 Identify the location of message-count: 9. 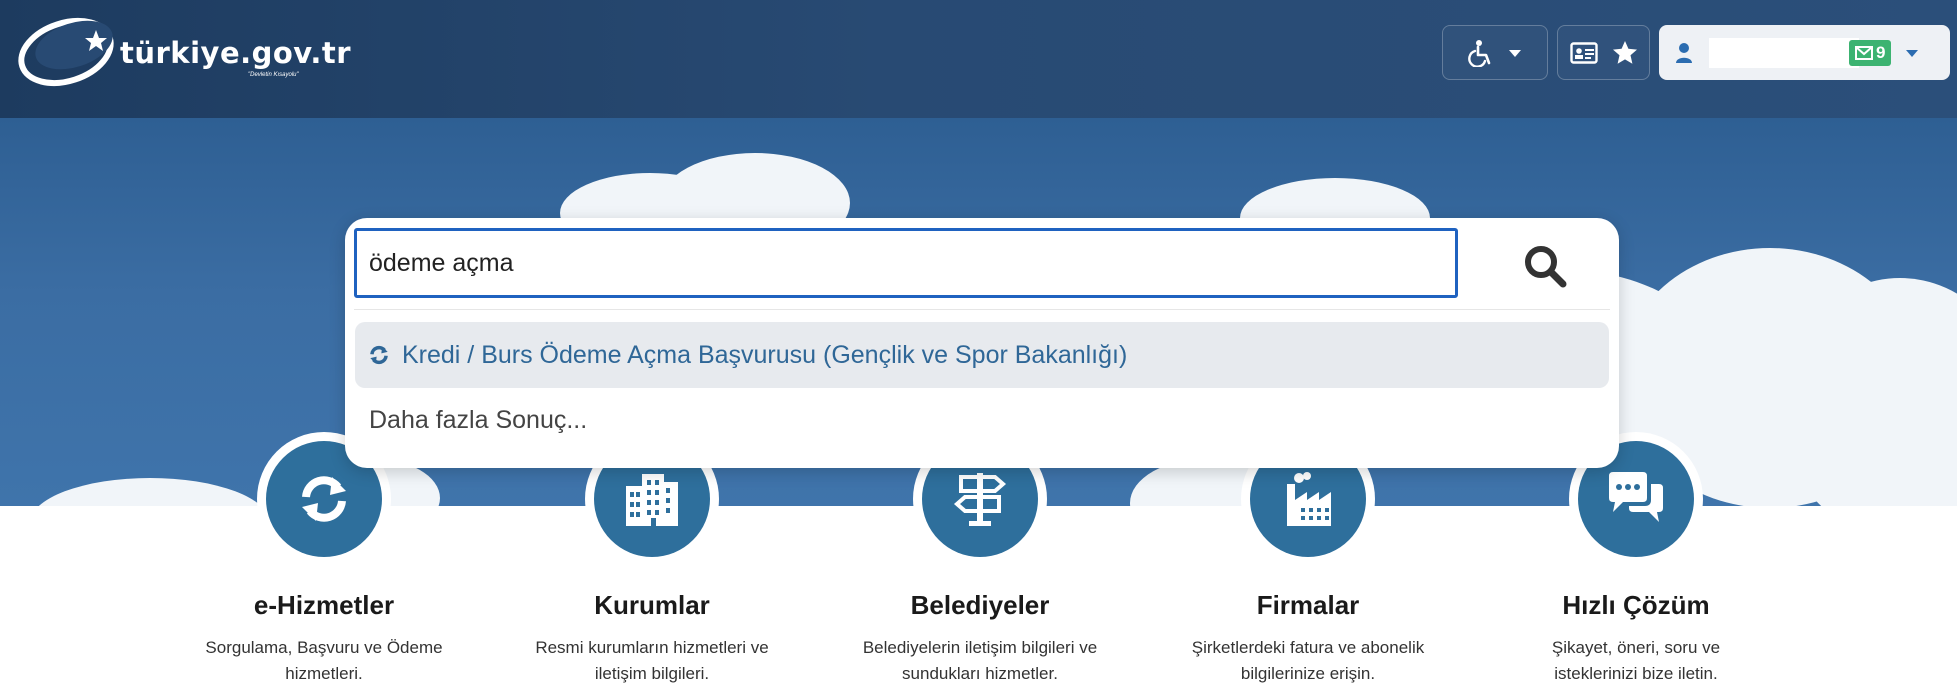
(1881, 52).